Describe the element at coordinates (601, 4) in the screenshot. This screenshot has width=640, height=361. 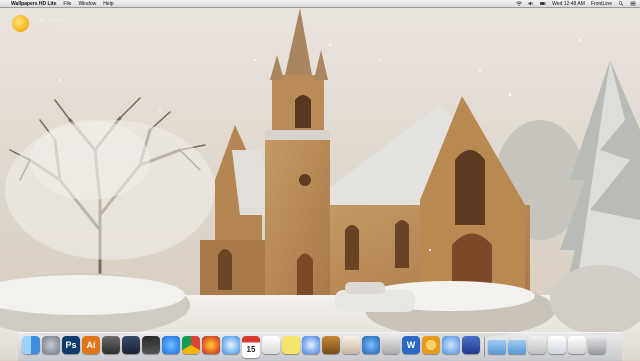
I see `menu-user: FrontLine` at that location.